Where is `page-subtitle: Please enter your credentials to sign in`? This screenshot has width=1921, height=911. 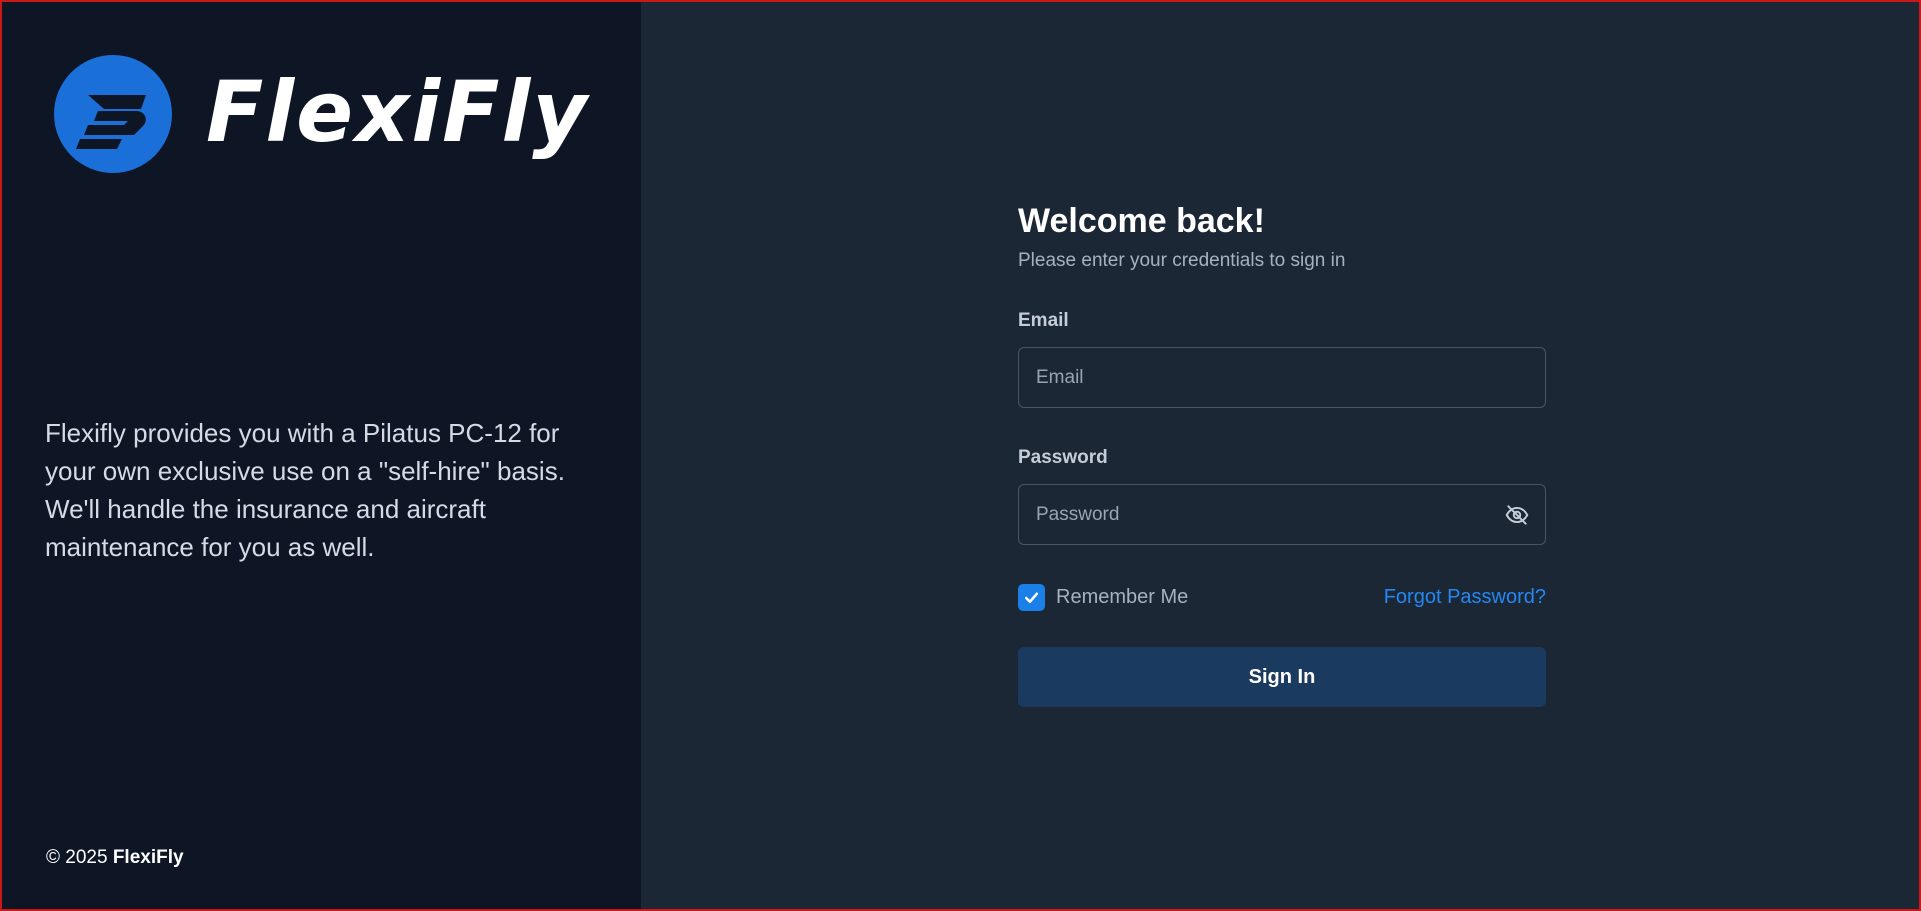
page-subtitle: Please enter your credentials to sign in is located at coordinates (1182, 260).